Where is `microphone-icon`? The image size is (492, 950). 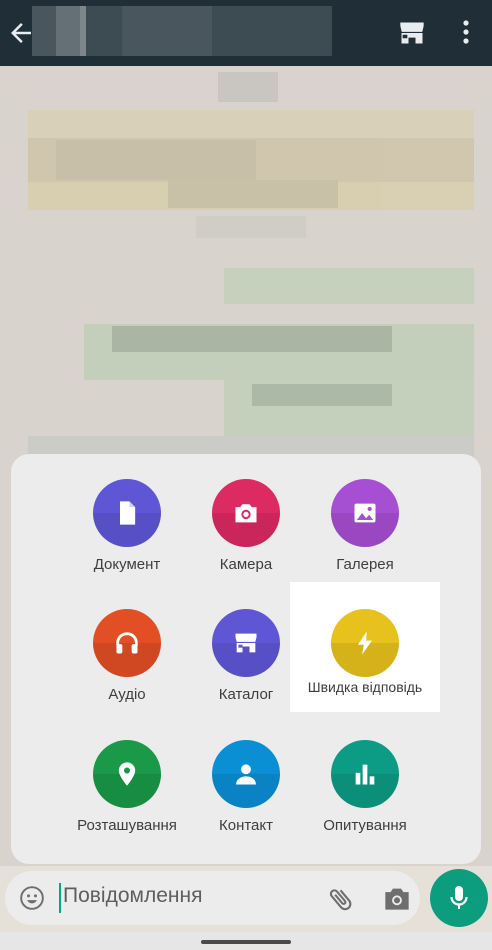 microphone-icon is located at coordinates (459, 897).